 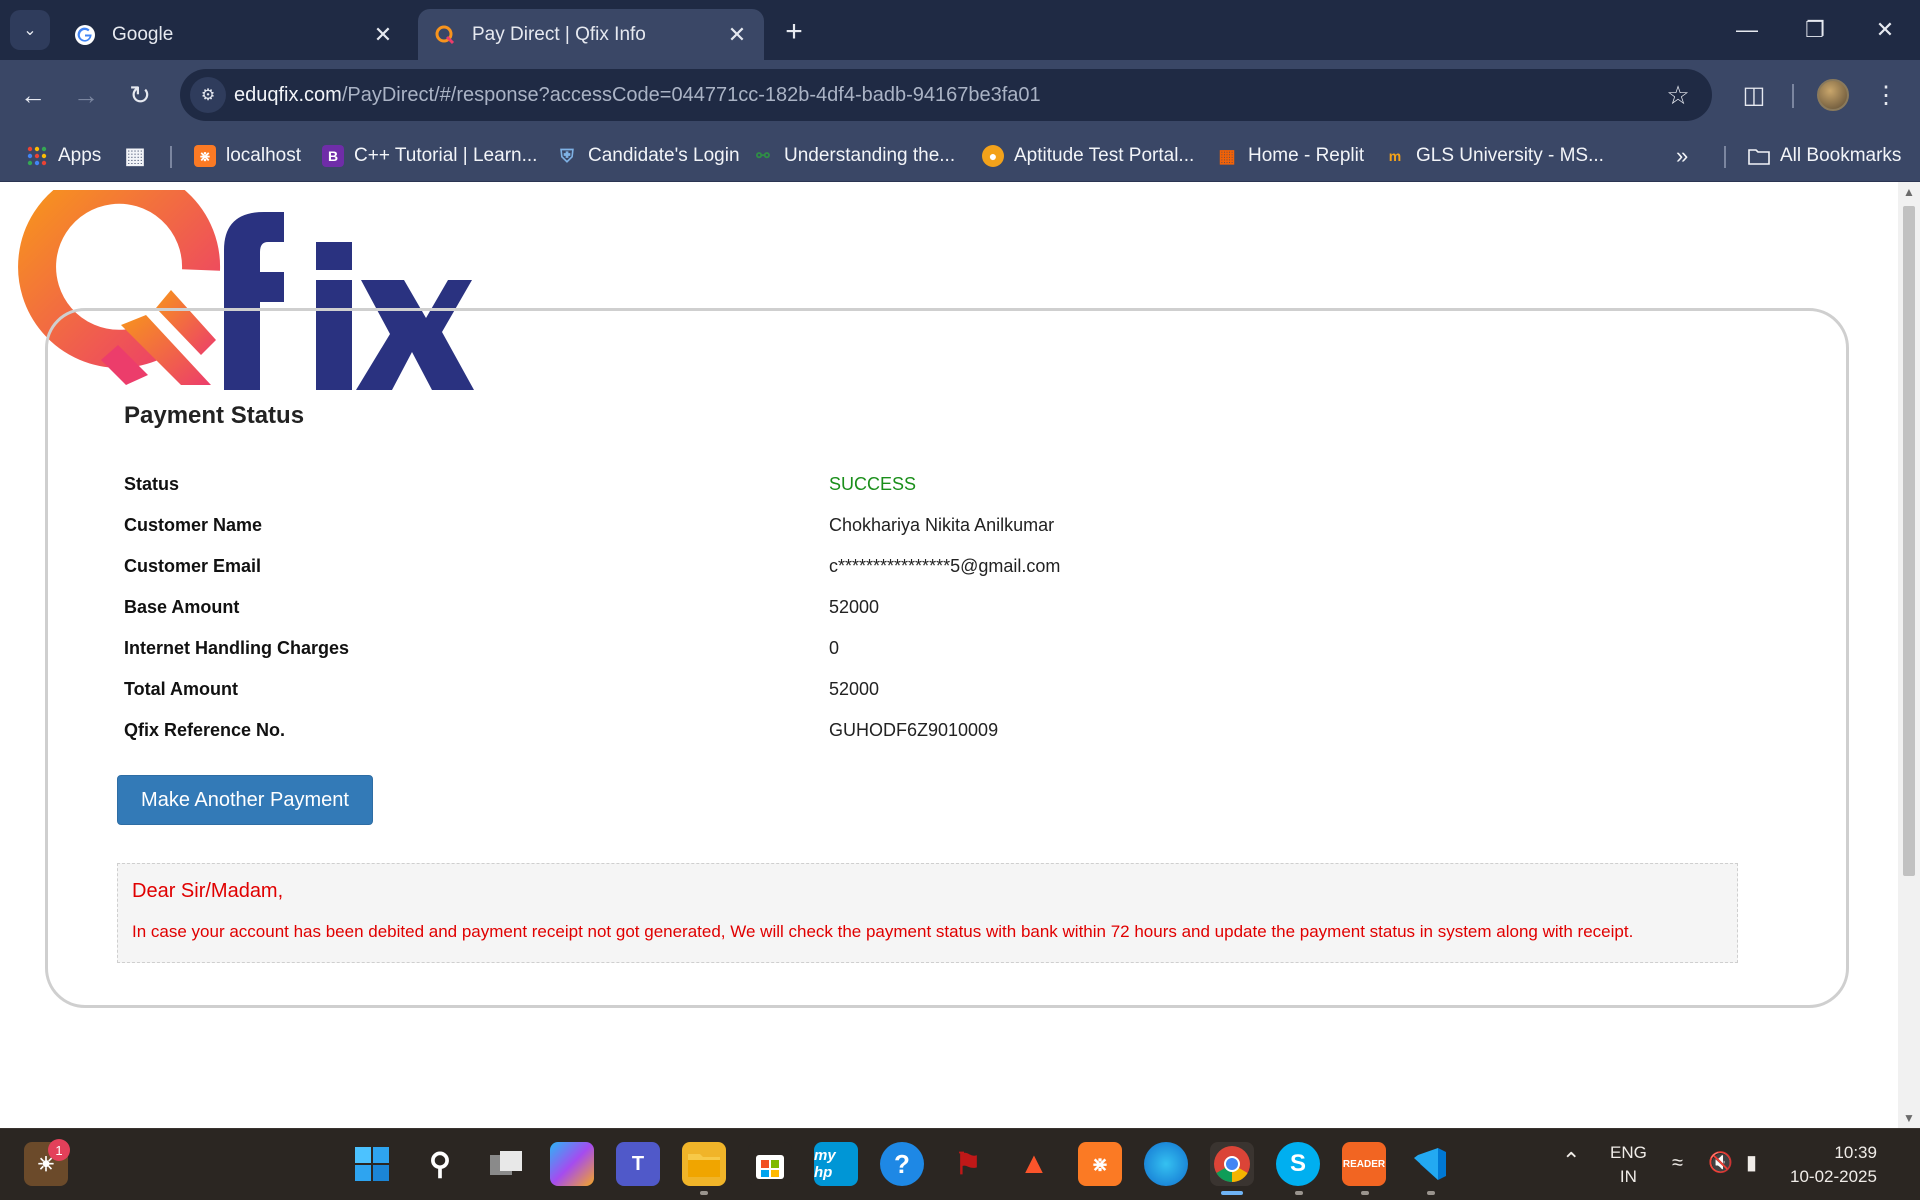 What do you see at coordinates (1034, 1164) in the screenshot?
I see `brave-icon: ▲` at bounding box center [1034, 1164].